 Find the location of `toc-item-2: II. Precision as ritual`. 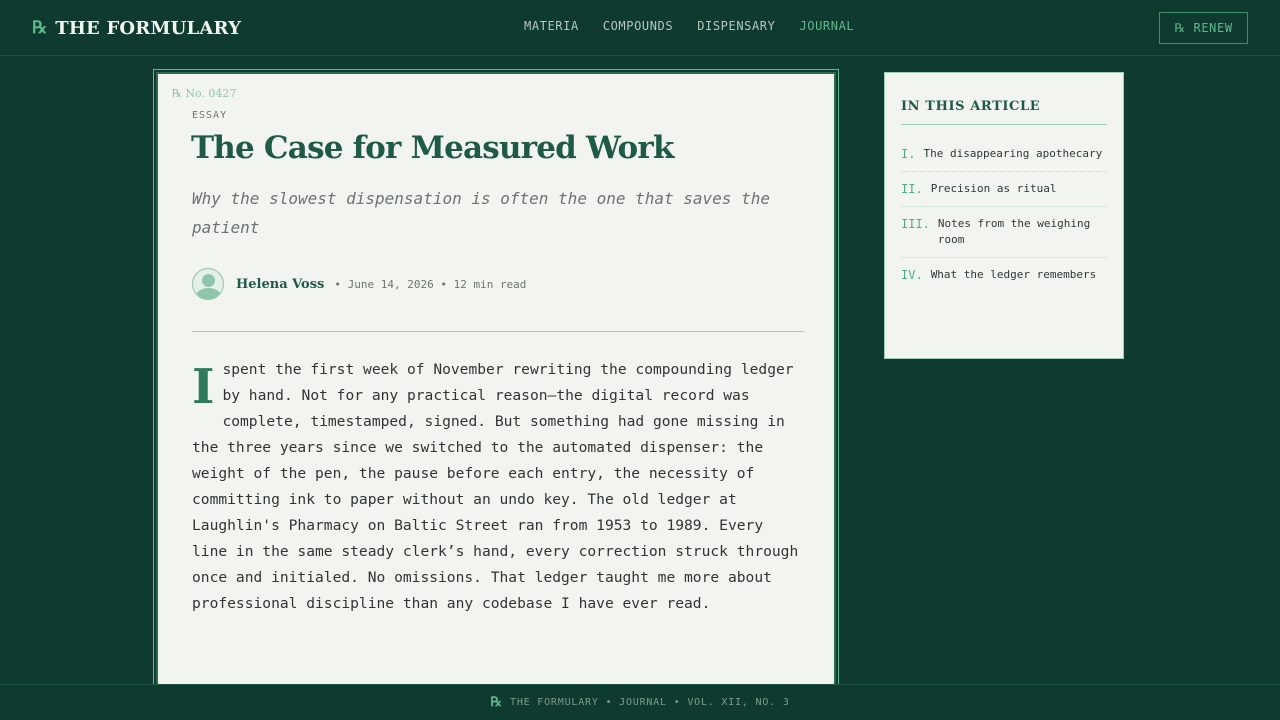

toc-item-2: II. Precision as ritual is located at coordinates (1004, 189).